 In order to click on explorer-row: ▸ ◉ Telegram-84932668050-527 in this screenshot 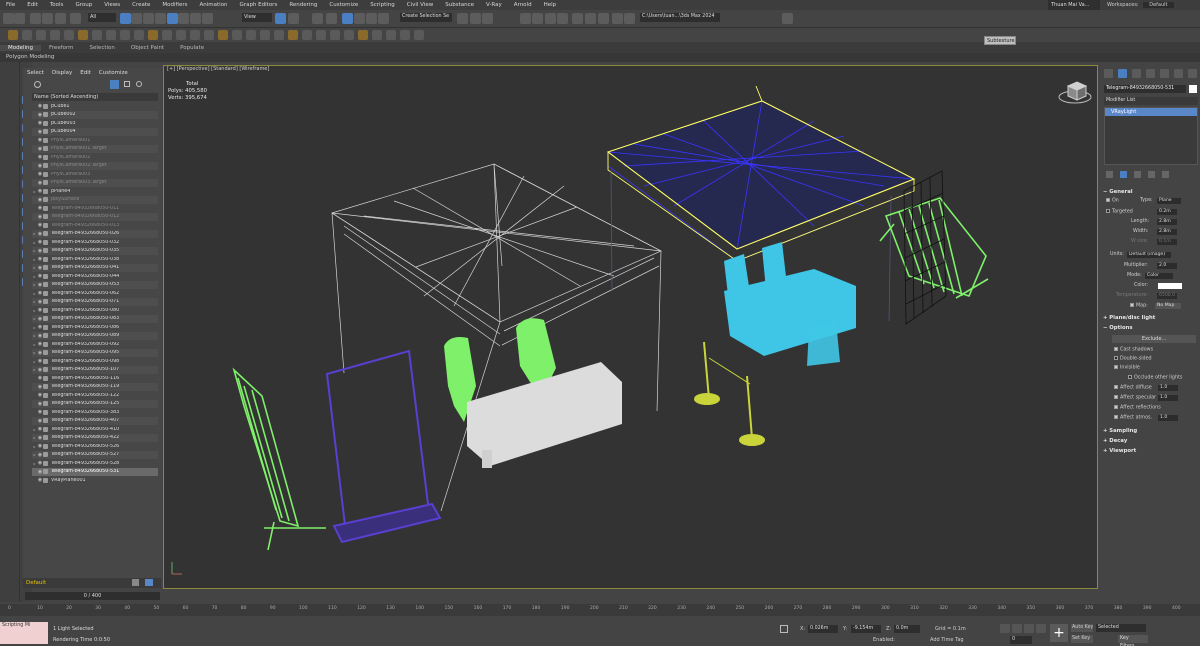, I will do `click(95, 454)`.